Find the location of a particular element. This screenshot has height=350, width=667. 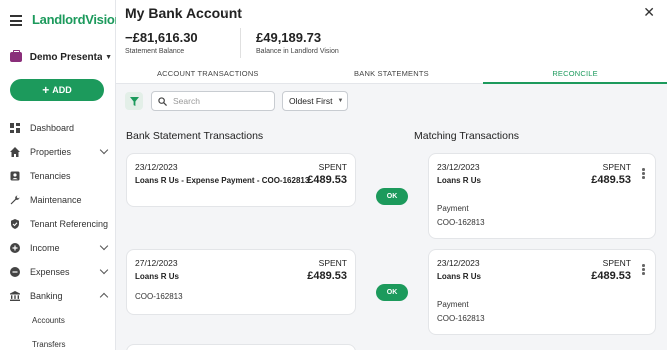

search-input is located at coordinates (223, 101).